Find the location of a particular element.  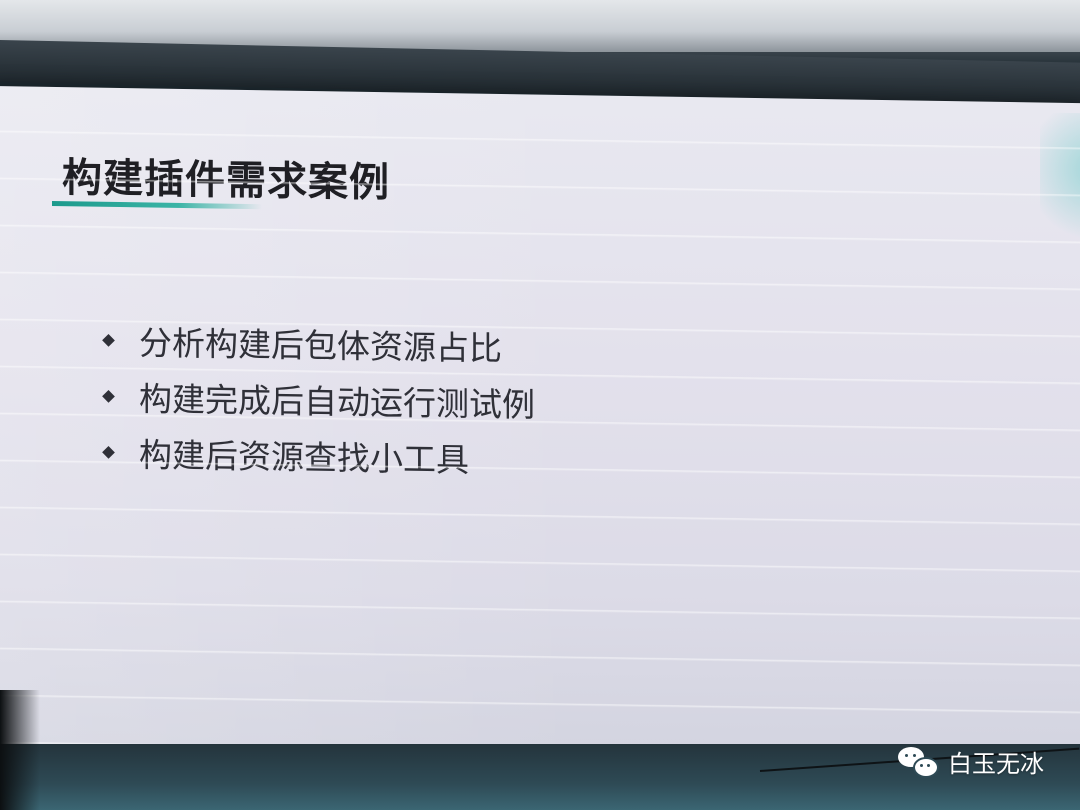

bullet-item: 构建后资源查找小工具 is located at coordinates (318, 455).